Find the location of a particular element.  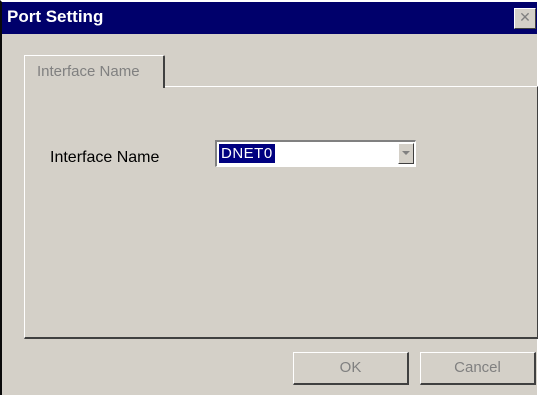

ok-button: OK is located at coordinates (351, 368).